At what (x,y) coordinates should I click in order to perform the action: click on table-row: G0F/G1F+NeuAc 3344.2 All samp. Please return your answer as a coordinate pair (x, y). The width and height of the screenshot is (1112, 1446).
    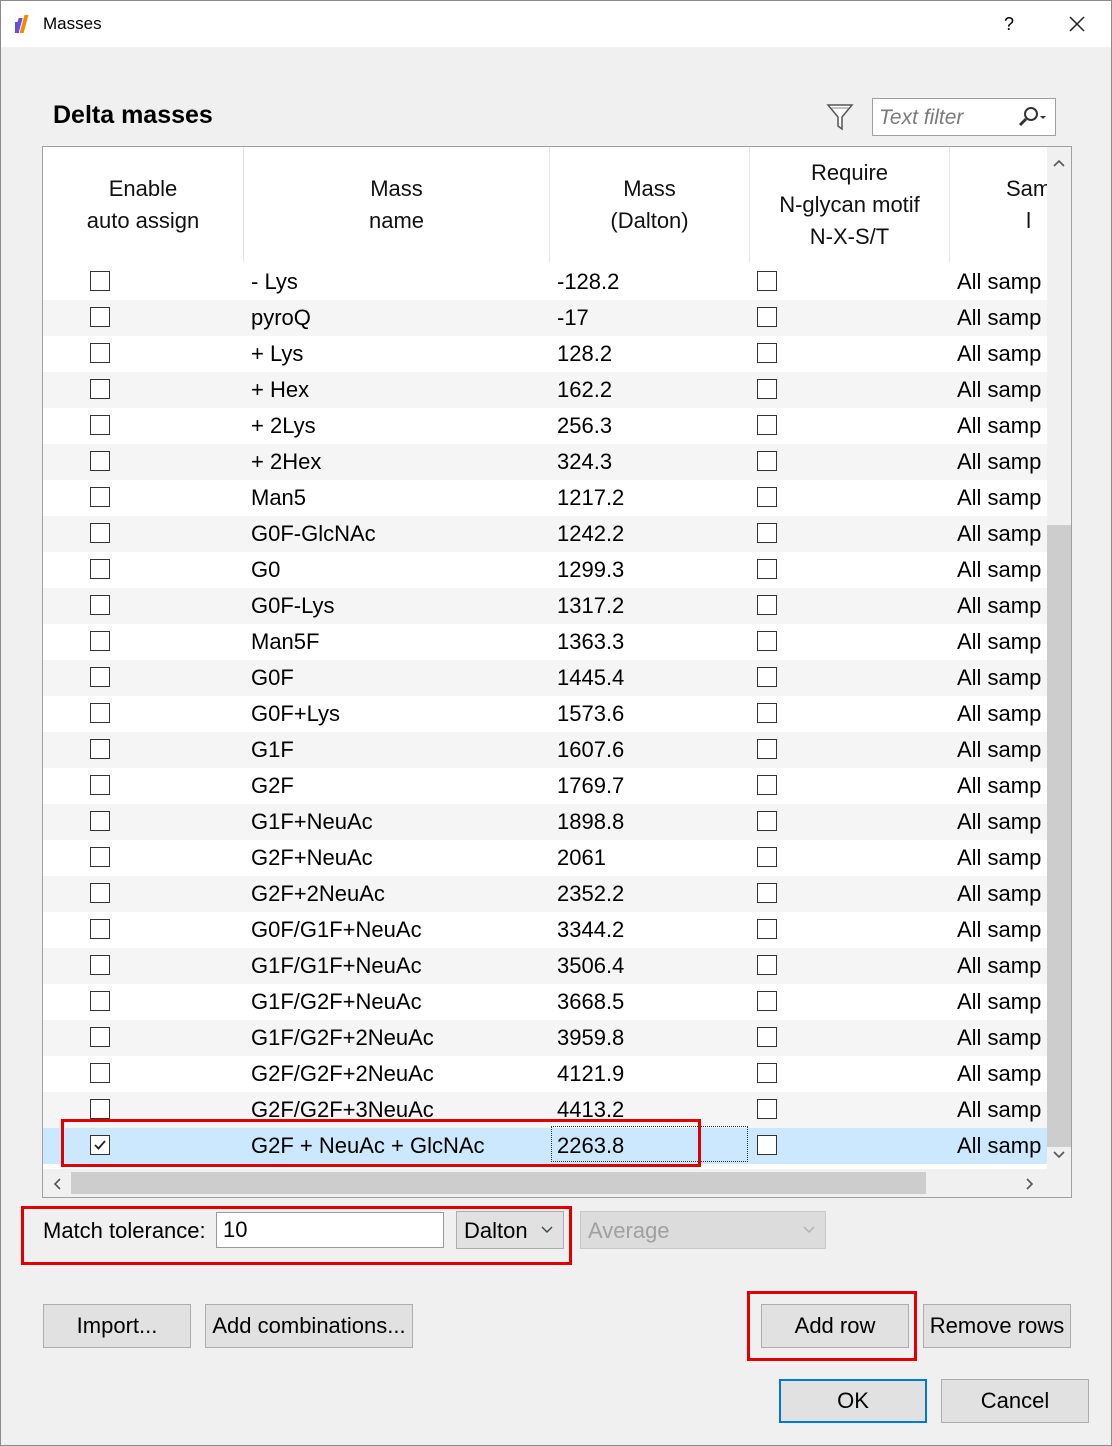
    Looking at the image, I should click on (545, 930).